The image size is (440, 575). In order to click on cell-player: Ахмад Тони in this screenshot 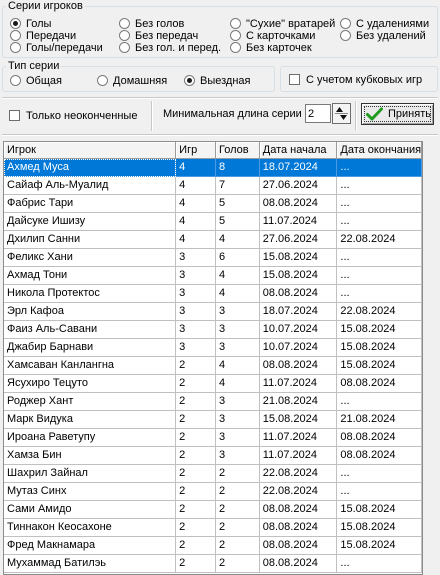, I will do `click(90, 276)`.